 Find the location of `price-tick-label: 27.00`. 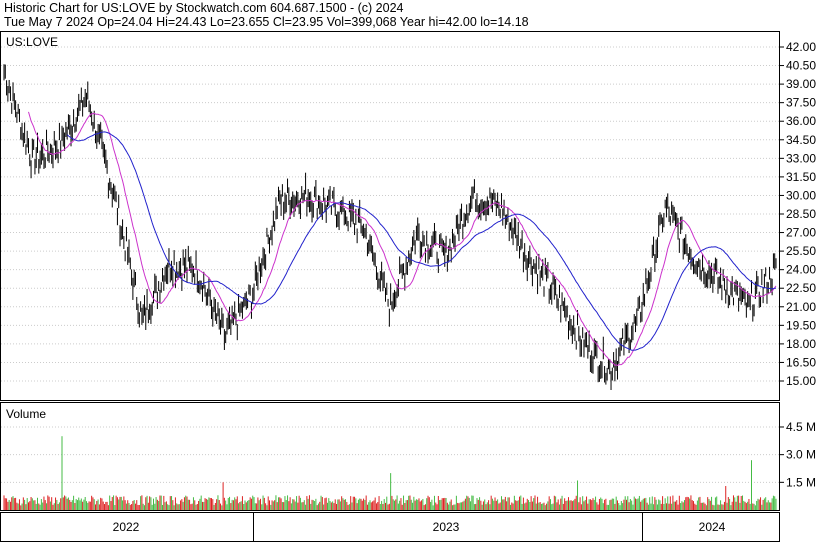

price-tick-label: 27.00 is located at coordinates (801, 233).